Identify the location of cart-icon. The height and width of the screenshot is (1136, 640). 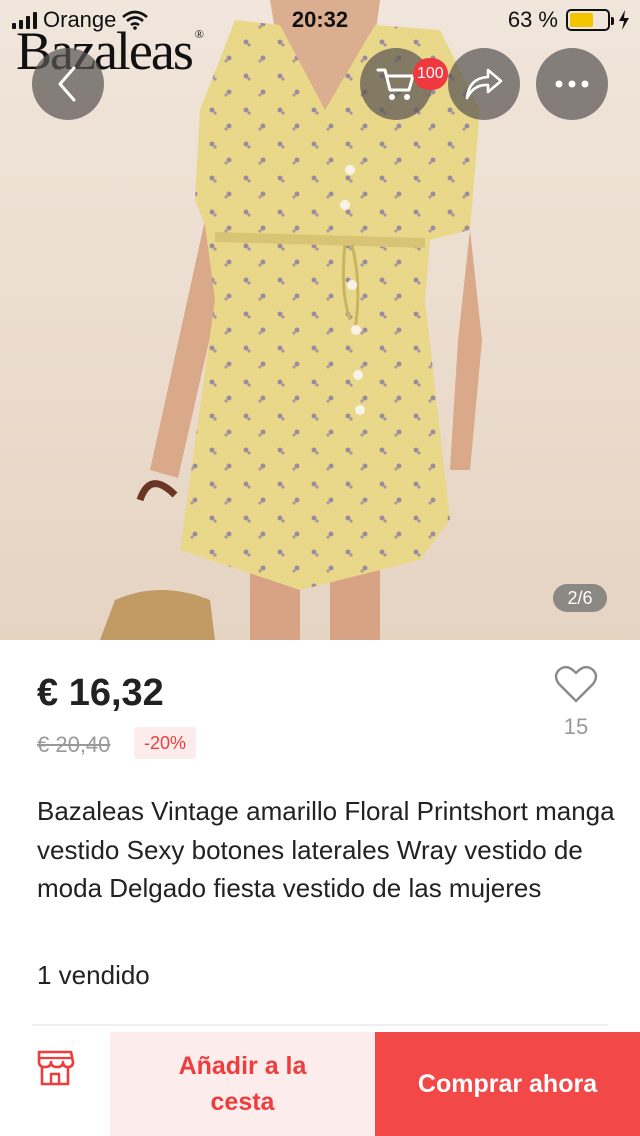
(395, 84).